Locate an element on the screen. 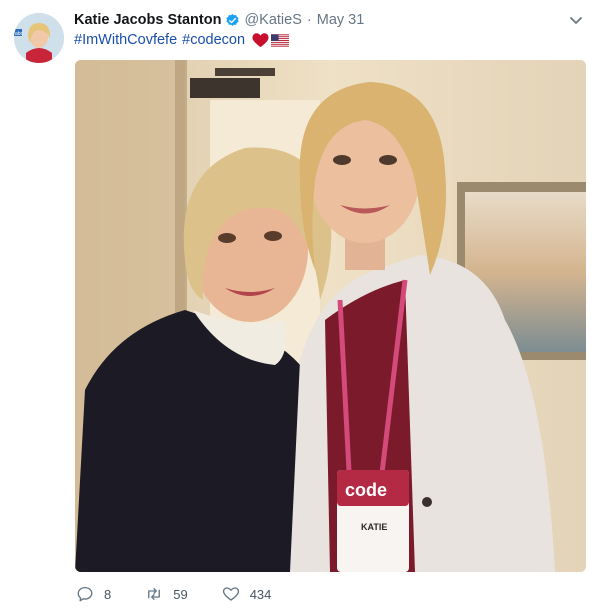  tweet-header: Katie Jacobs Stanton @KatieS · May 31 is located at coordinates (219, 20).